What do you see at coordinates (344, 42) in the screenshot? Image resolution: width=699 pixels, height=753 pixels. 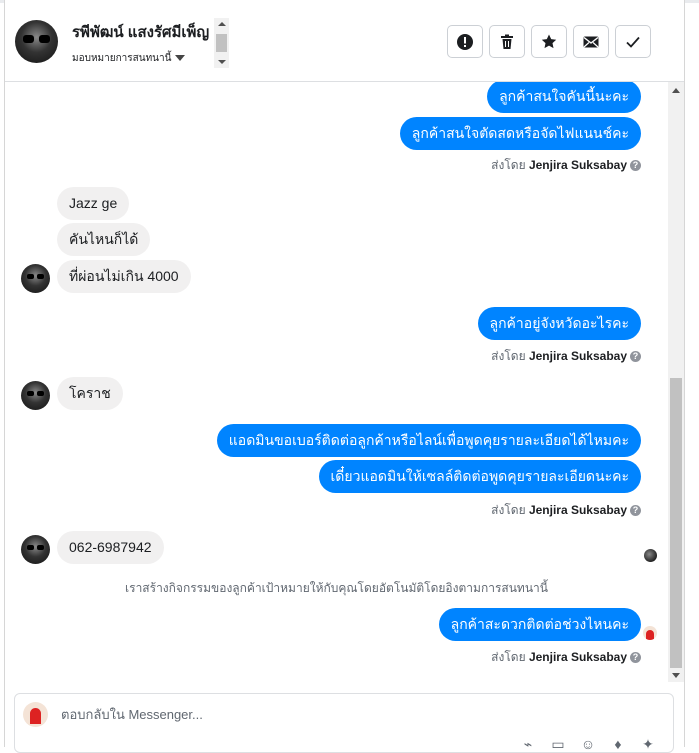 I see `conversation-header: รพีพัฒน์ แสงรัศมีเพ็ญ มอบหมายการสนทนานี้` at bounding box center [344, 42].